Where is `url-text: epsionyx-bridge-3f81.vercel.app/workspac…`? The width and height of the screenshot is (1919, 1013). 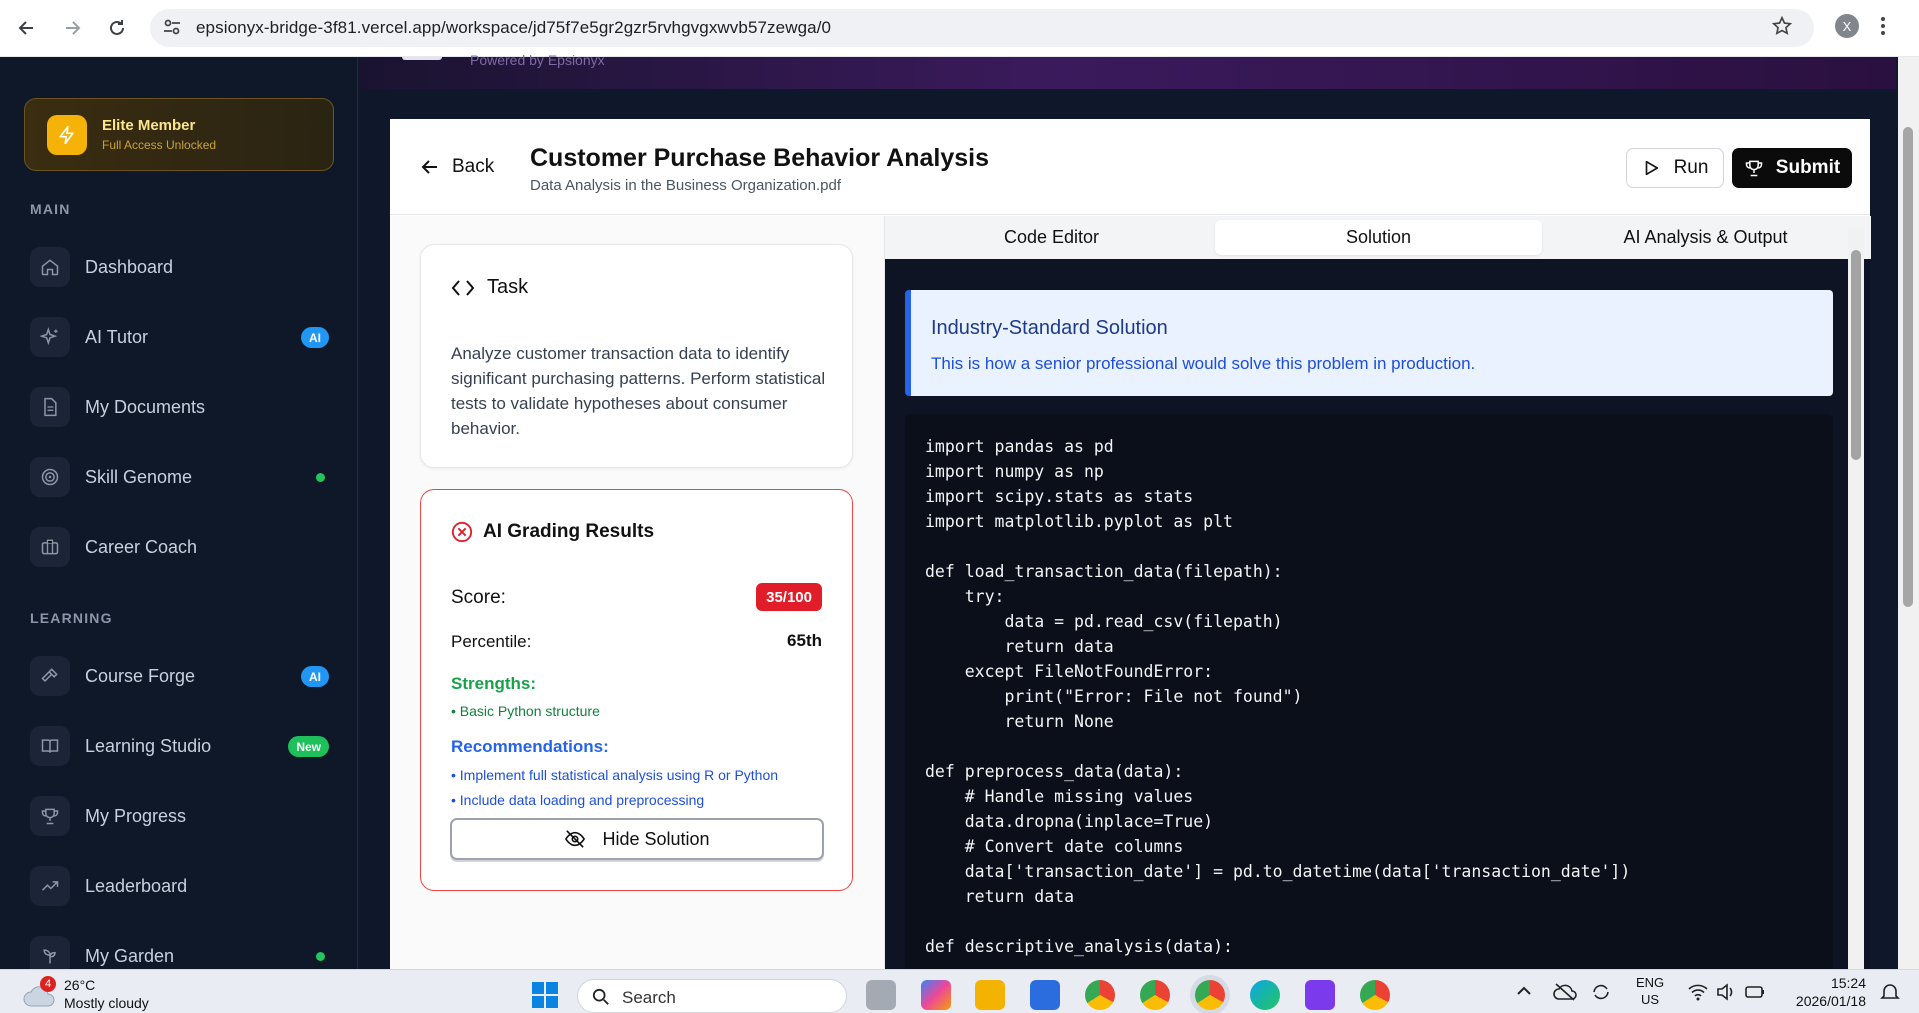
url-text: epsionyx-bridge-3f81.vercel.app/workspac… is located at coordinates (513, 28).